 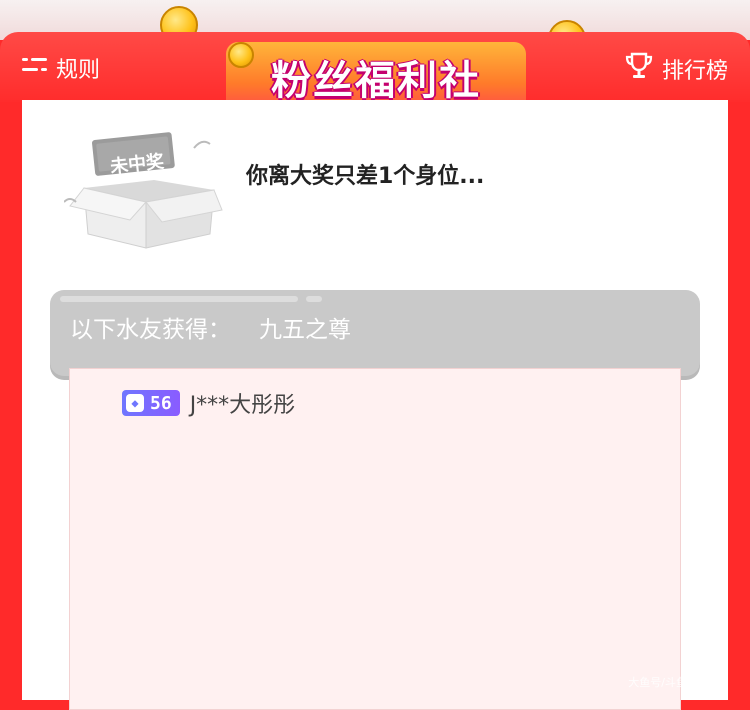 I want to click on level-number: 56, so click(x=161, y=403).